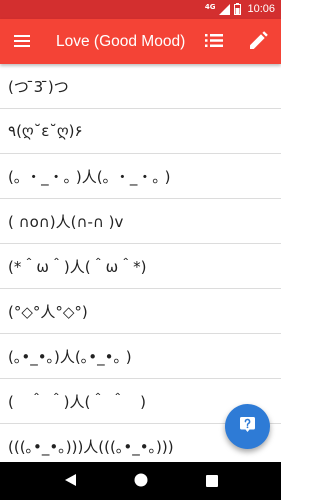  I want to click on menu-icon, so click(22, 41).